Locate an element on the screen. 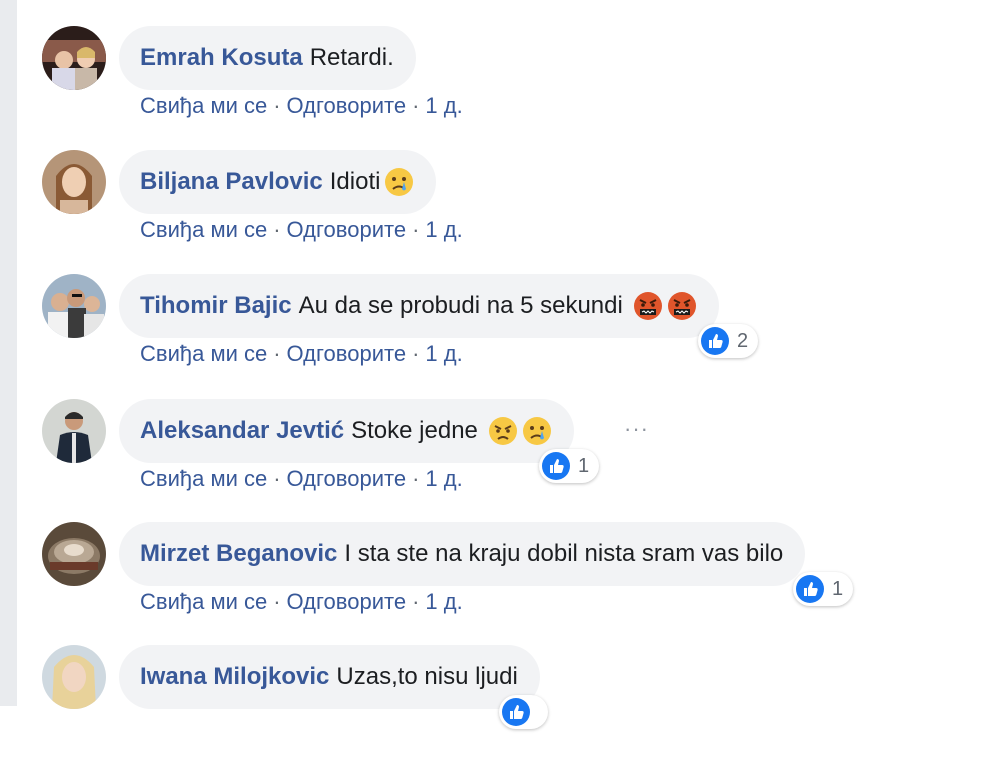 The height and width of the screenshot is (769, 1000). more-options-icon: ··· is located at coordinates (639, 429).